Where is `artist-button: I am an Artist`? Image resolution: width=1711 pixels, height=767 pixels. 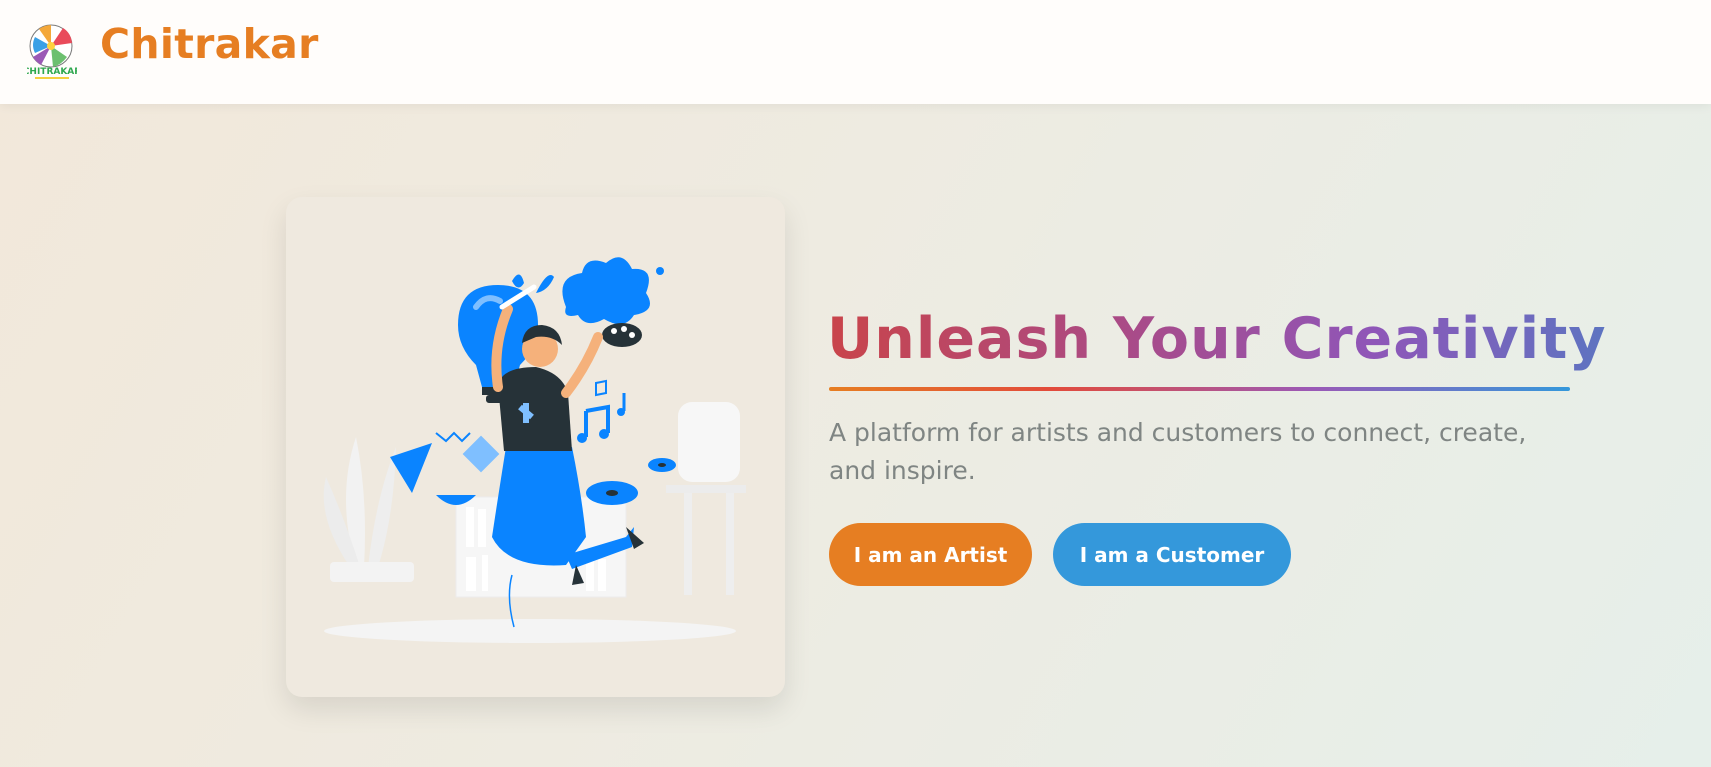
artist-button: I am an Artist is located at coordinates (930, 554).